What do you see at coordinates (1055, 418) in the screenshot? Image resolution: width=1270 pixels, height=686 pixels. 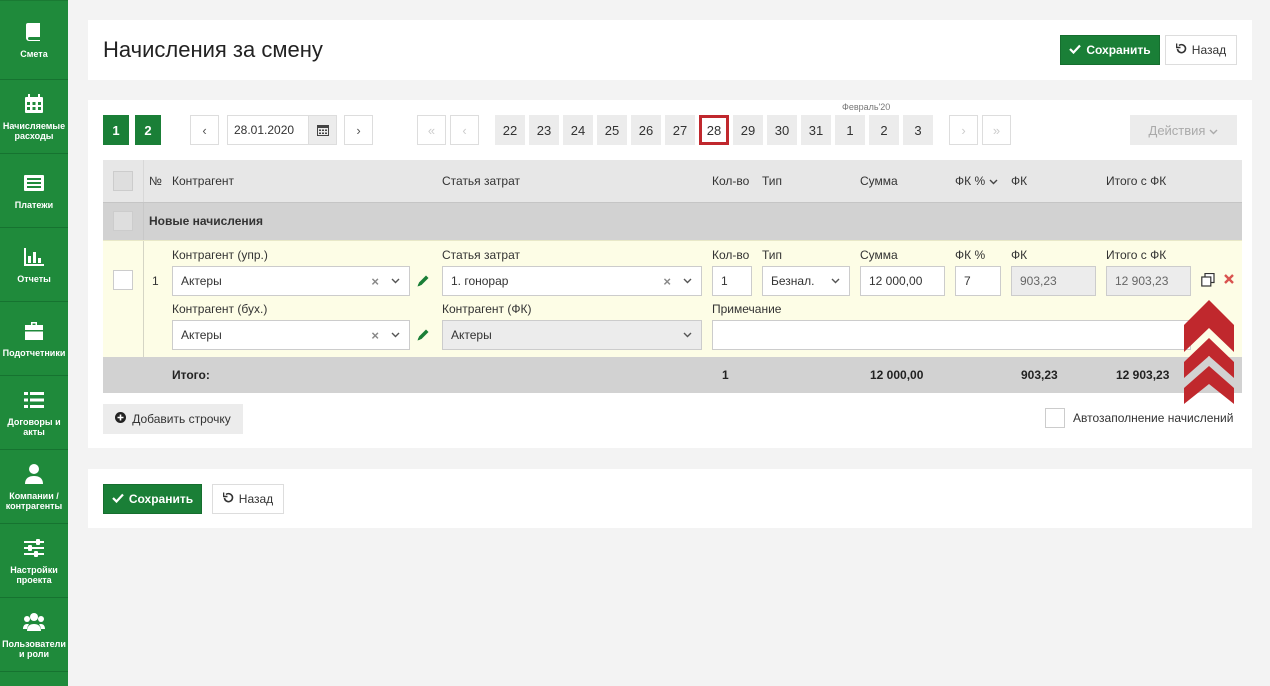 I see `autofill-checkbox` at bounding box center [1055, 418].